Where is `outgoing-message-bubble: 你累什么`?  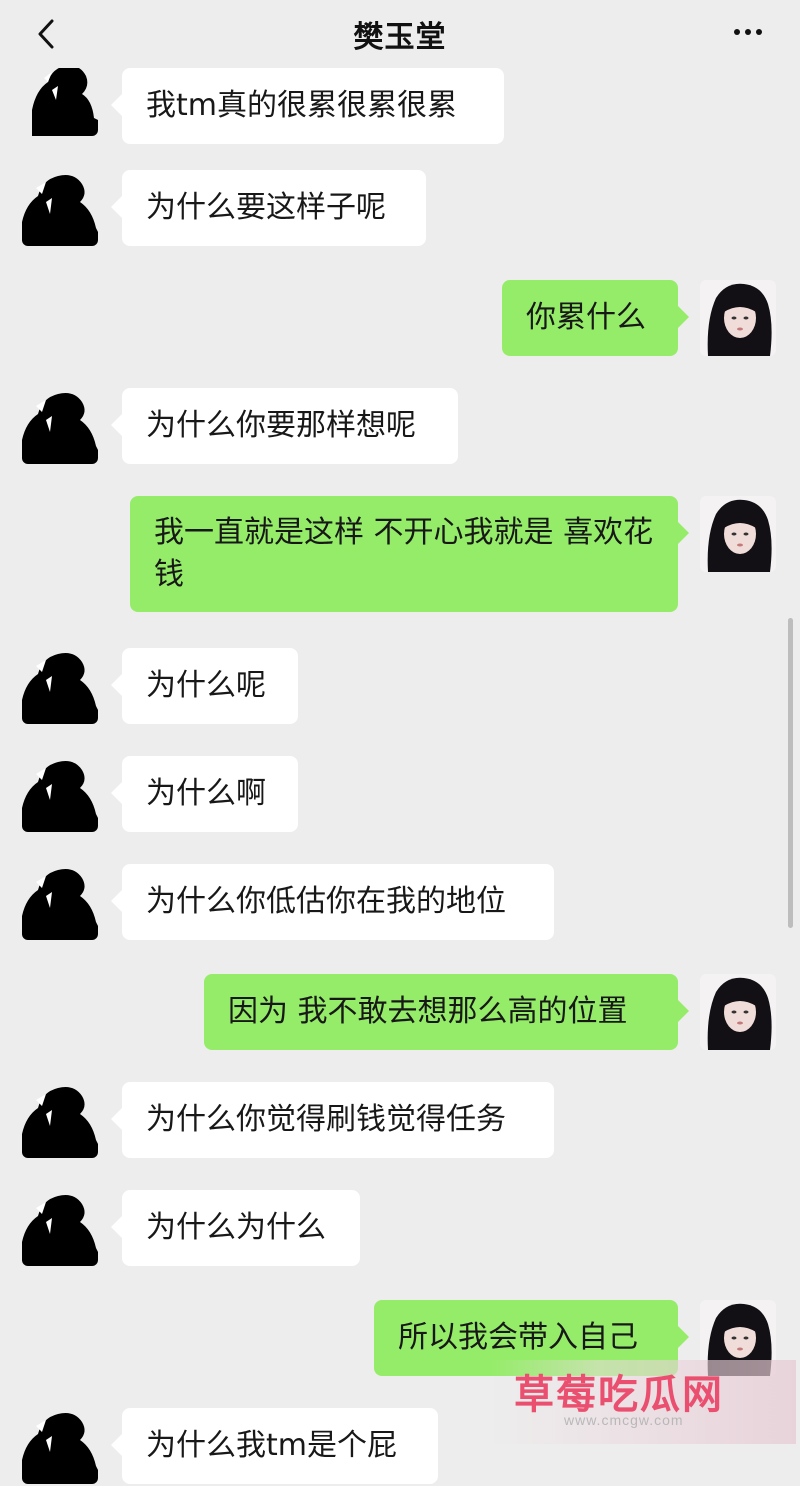
outgoing-message-bubble: 你累什么 is located at coordinates (595, 318).